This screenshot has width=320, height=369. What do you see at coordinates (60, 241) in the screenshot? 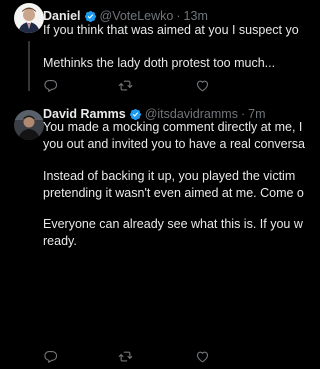
I see `tweet-text-line: ready.` at bounding box center [60, 241].